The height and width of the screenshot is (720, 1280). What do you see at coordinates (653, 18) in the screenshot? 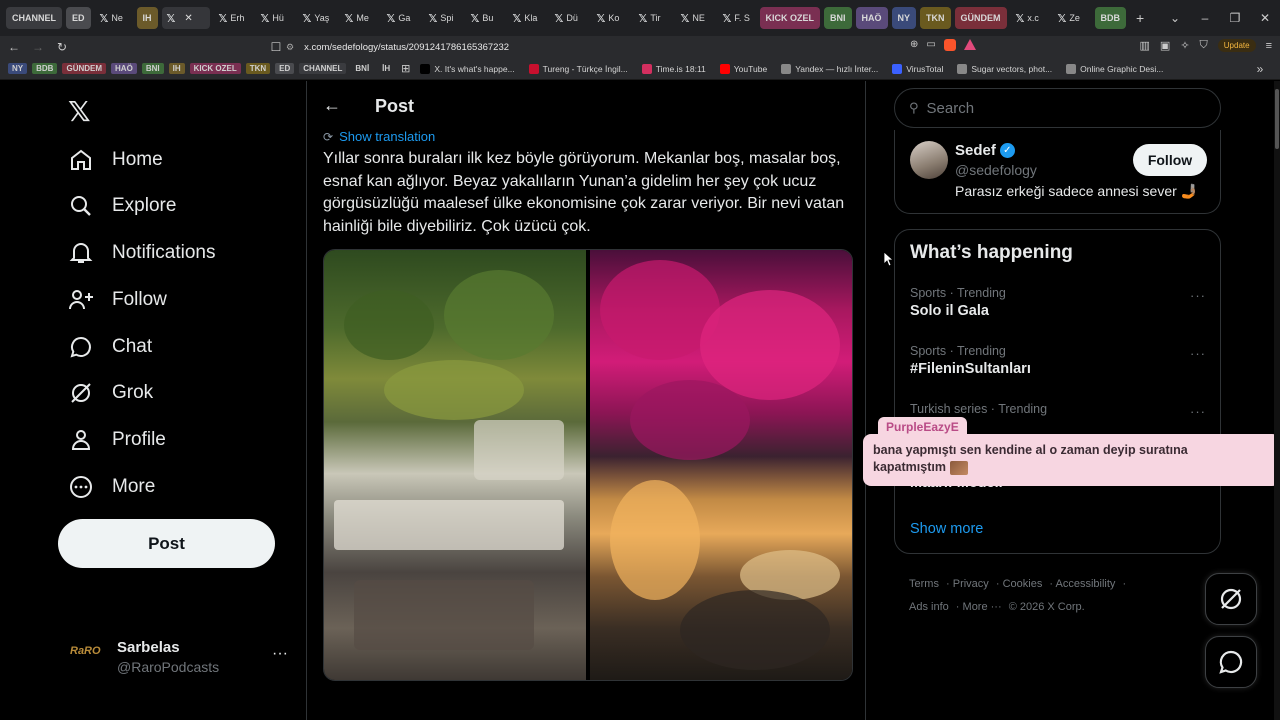
I see `browser-tab: 𝕏 Tir` at bounding box center [653, 18].